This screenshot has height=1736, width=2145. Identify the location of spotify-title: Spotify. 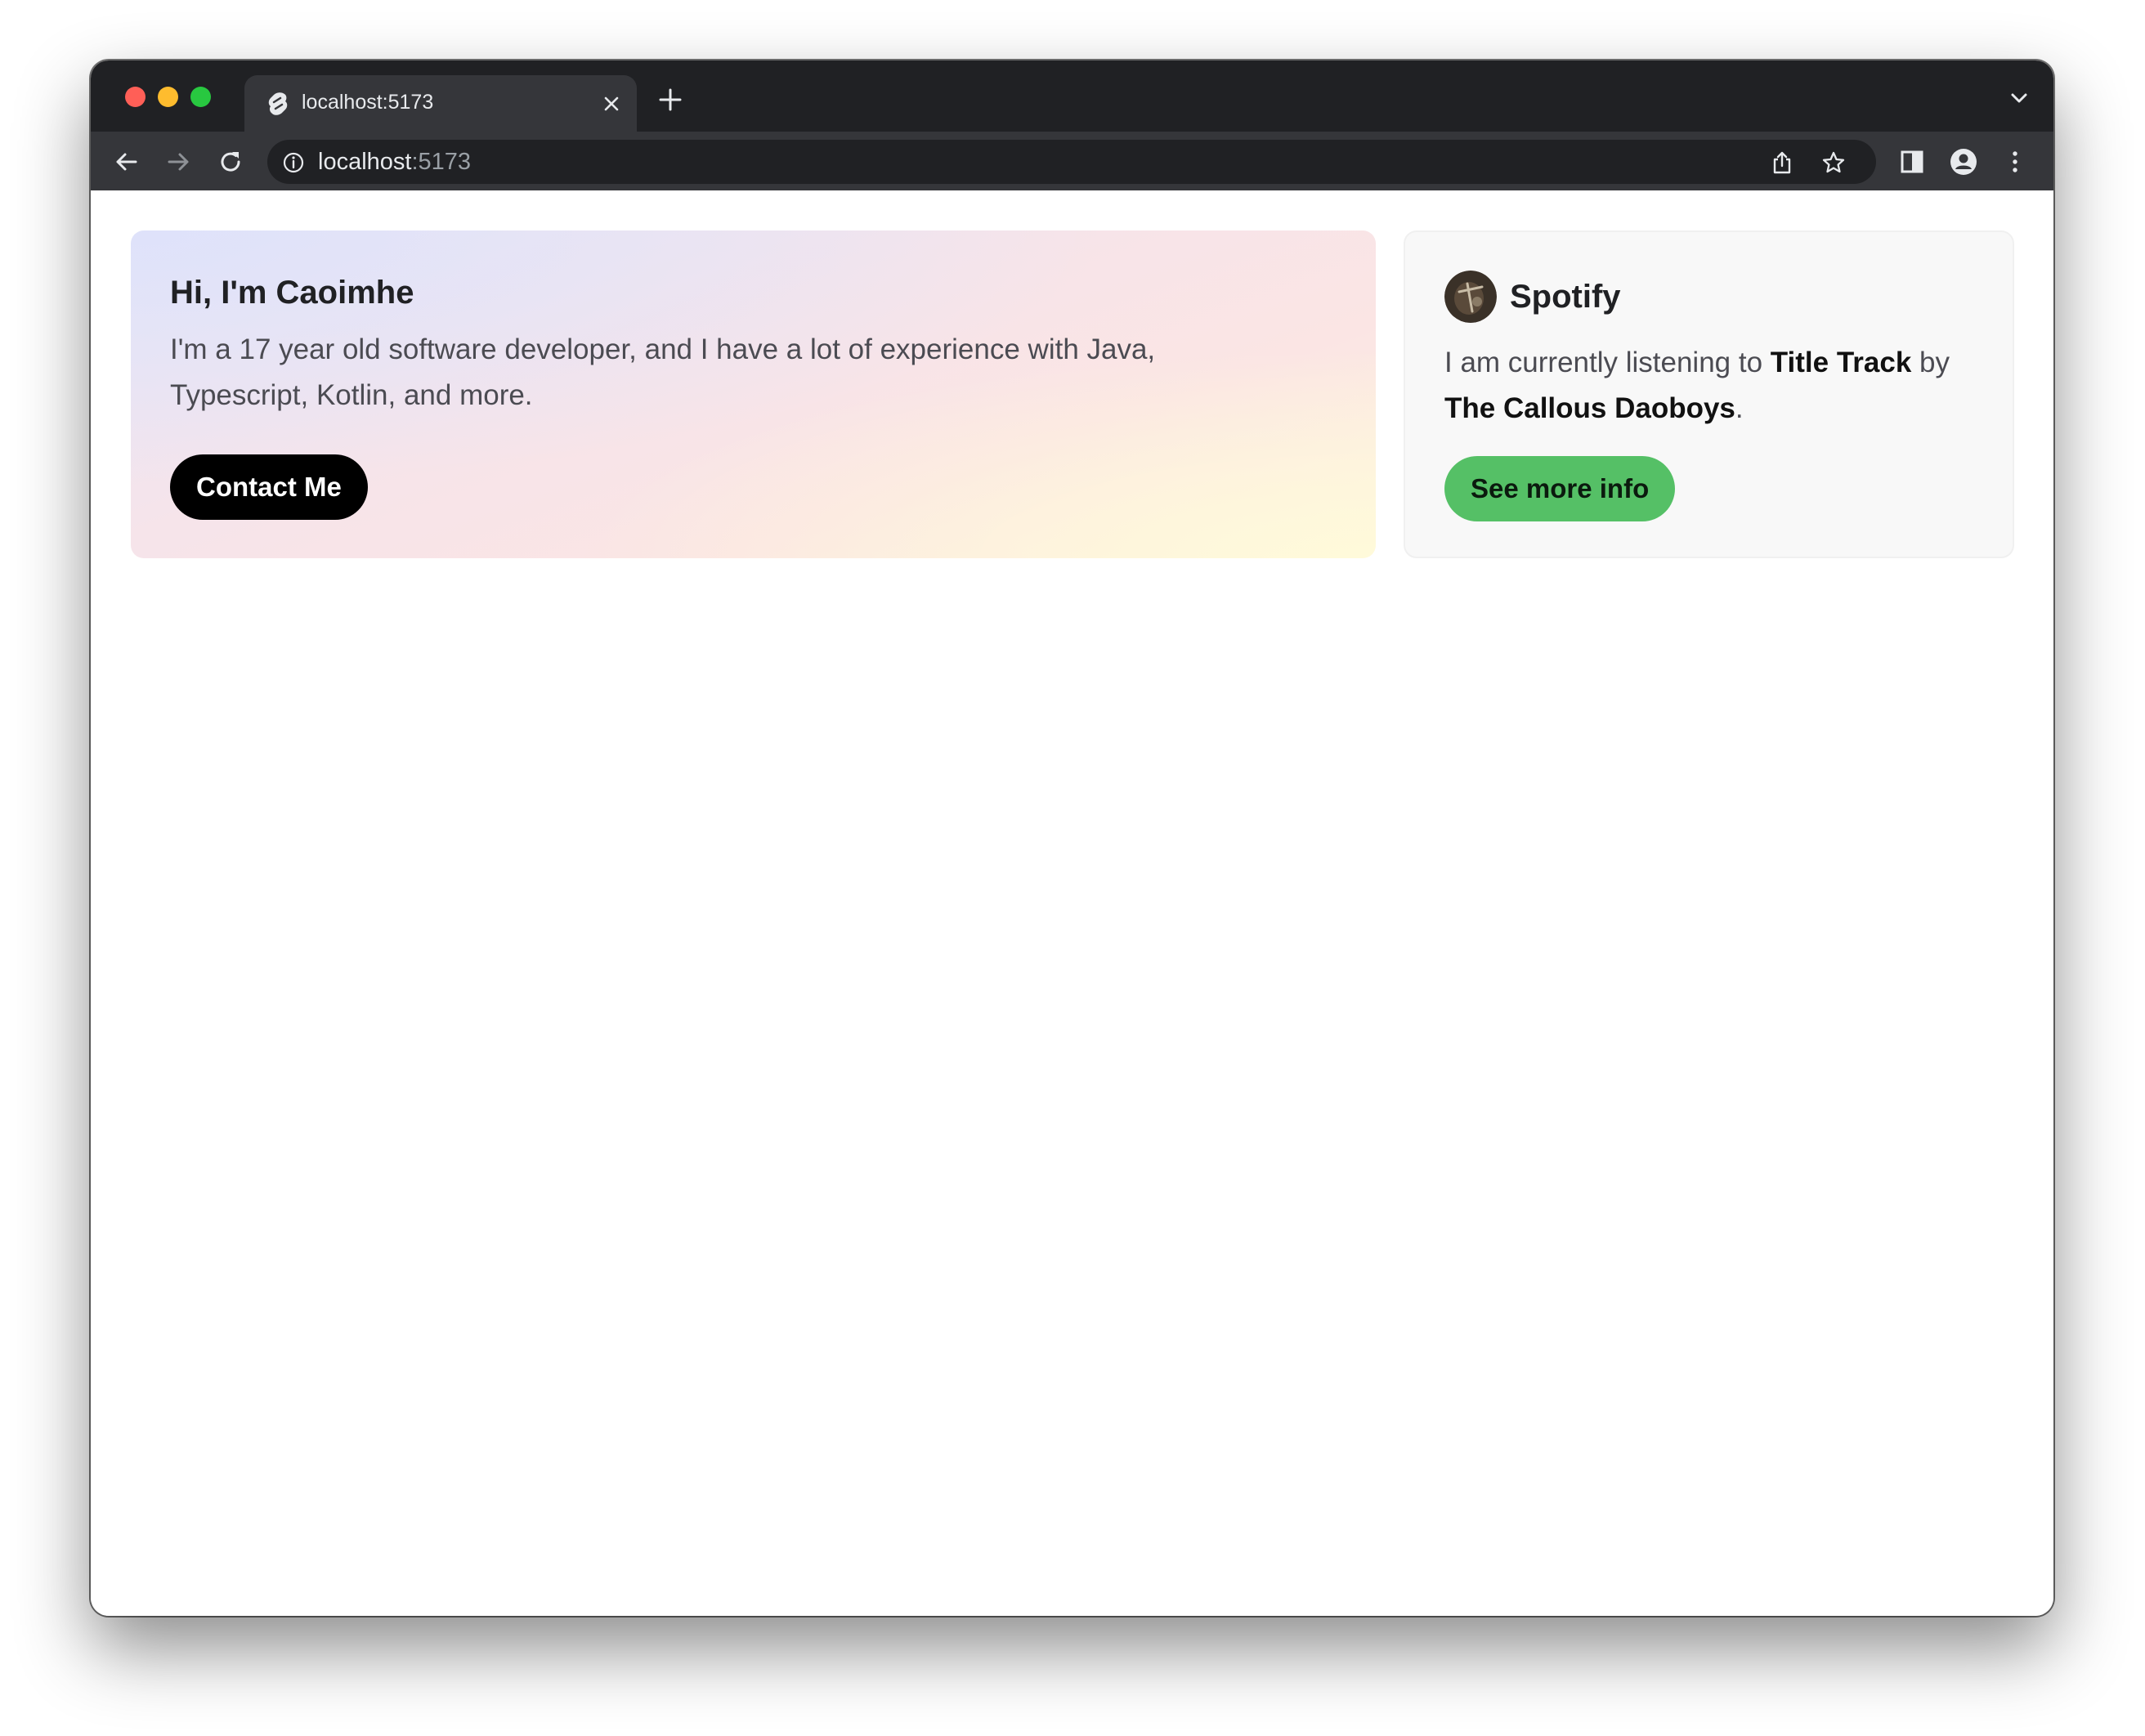
(1565, 296).